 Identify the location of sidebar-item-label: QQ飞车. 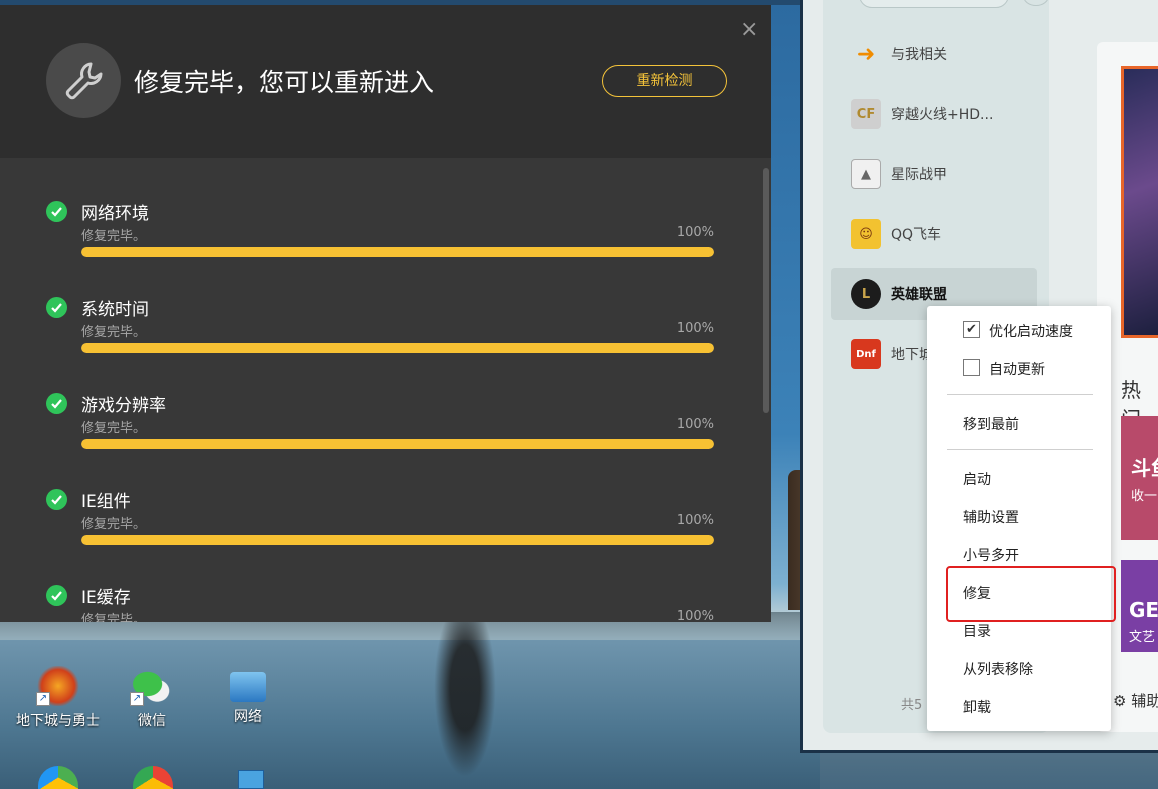
(916, 235).